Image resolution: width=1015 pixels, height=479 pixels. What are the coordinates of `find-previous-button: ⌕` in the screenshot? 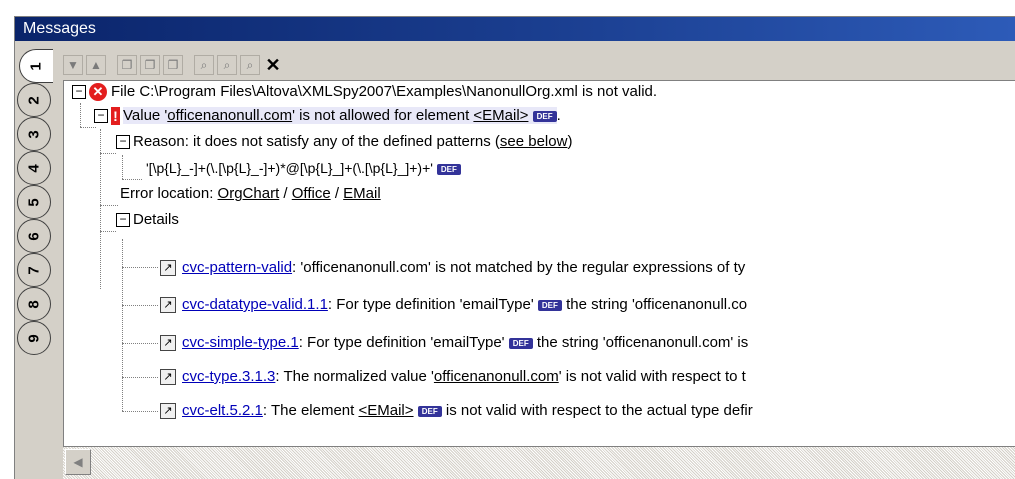 It's located at (227, 65).